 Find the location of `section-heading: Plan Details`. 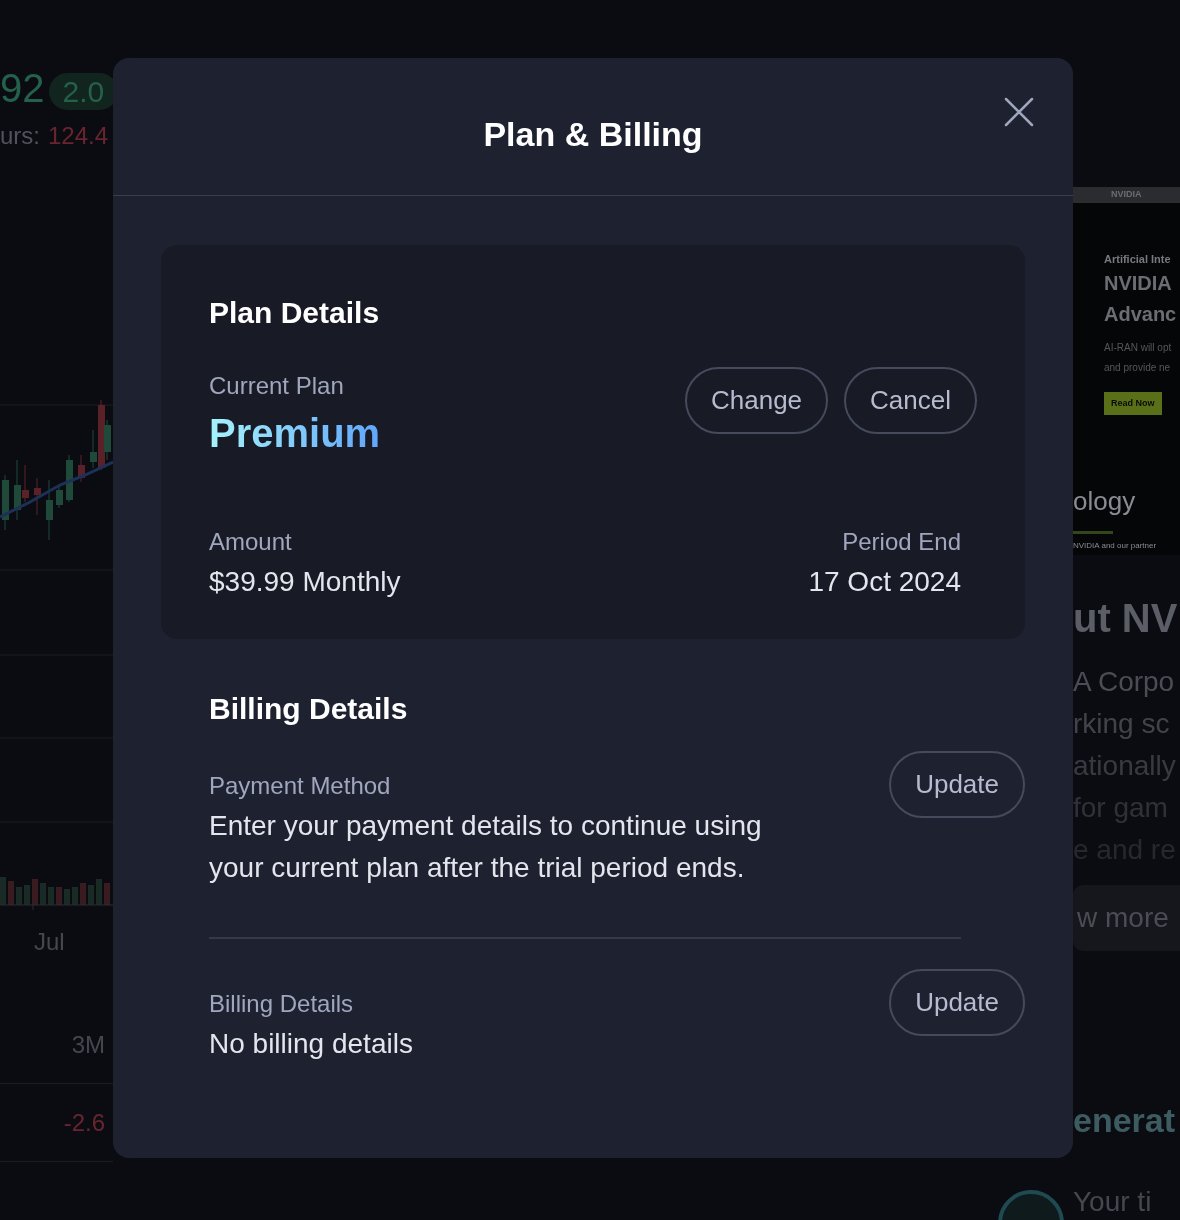

section-heading: Plan Details is located at coordinates (295, 313).